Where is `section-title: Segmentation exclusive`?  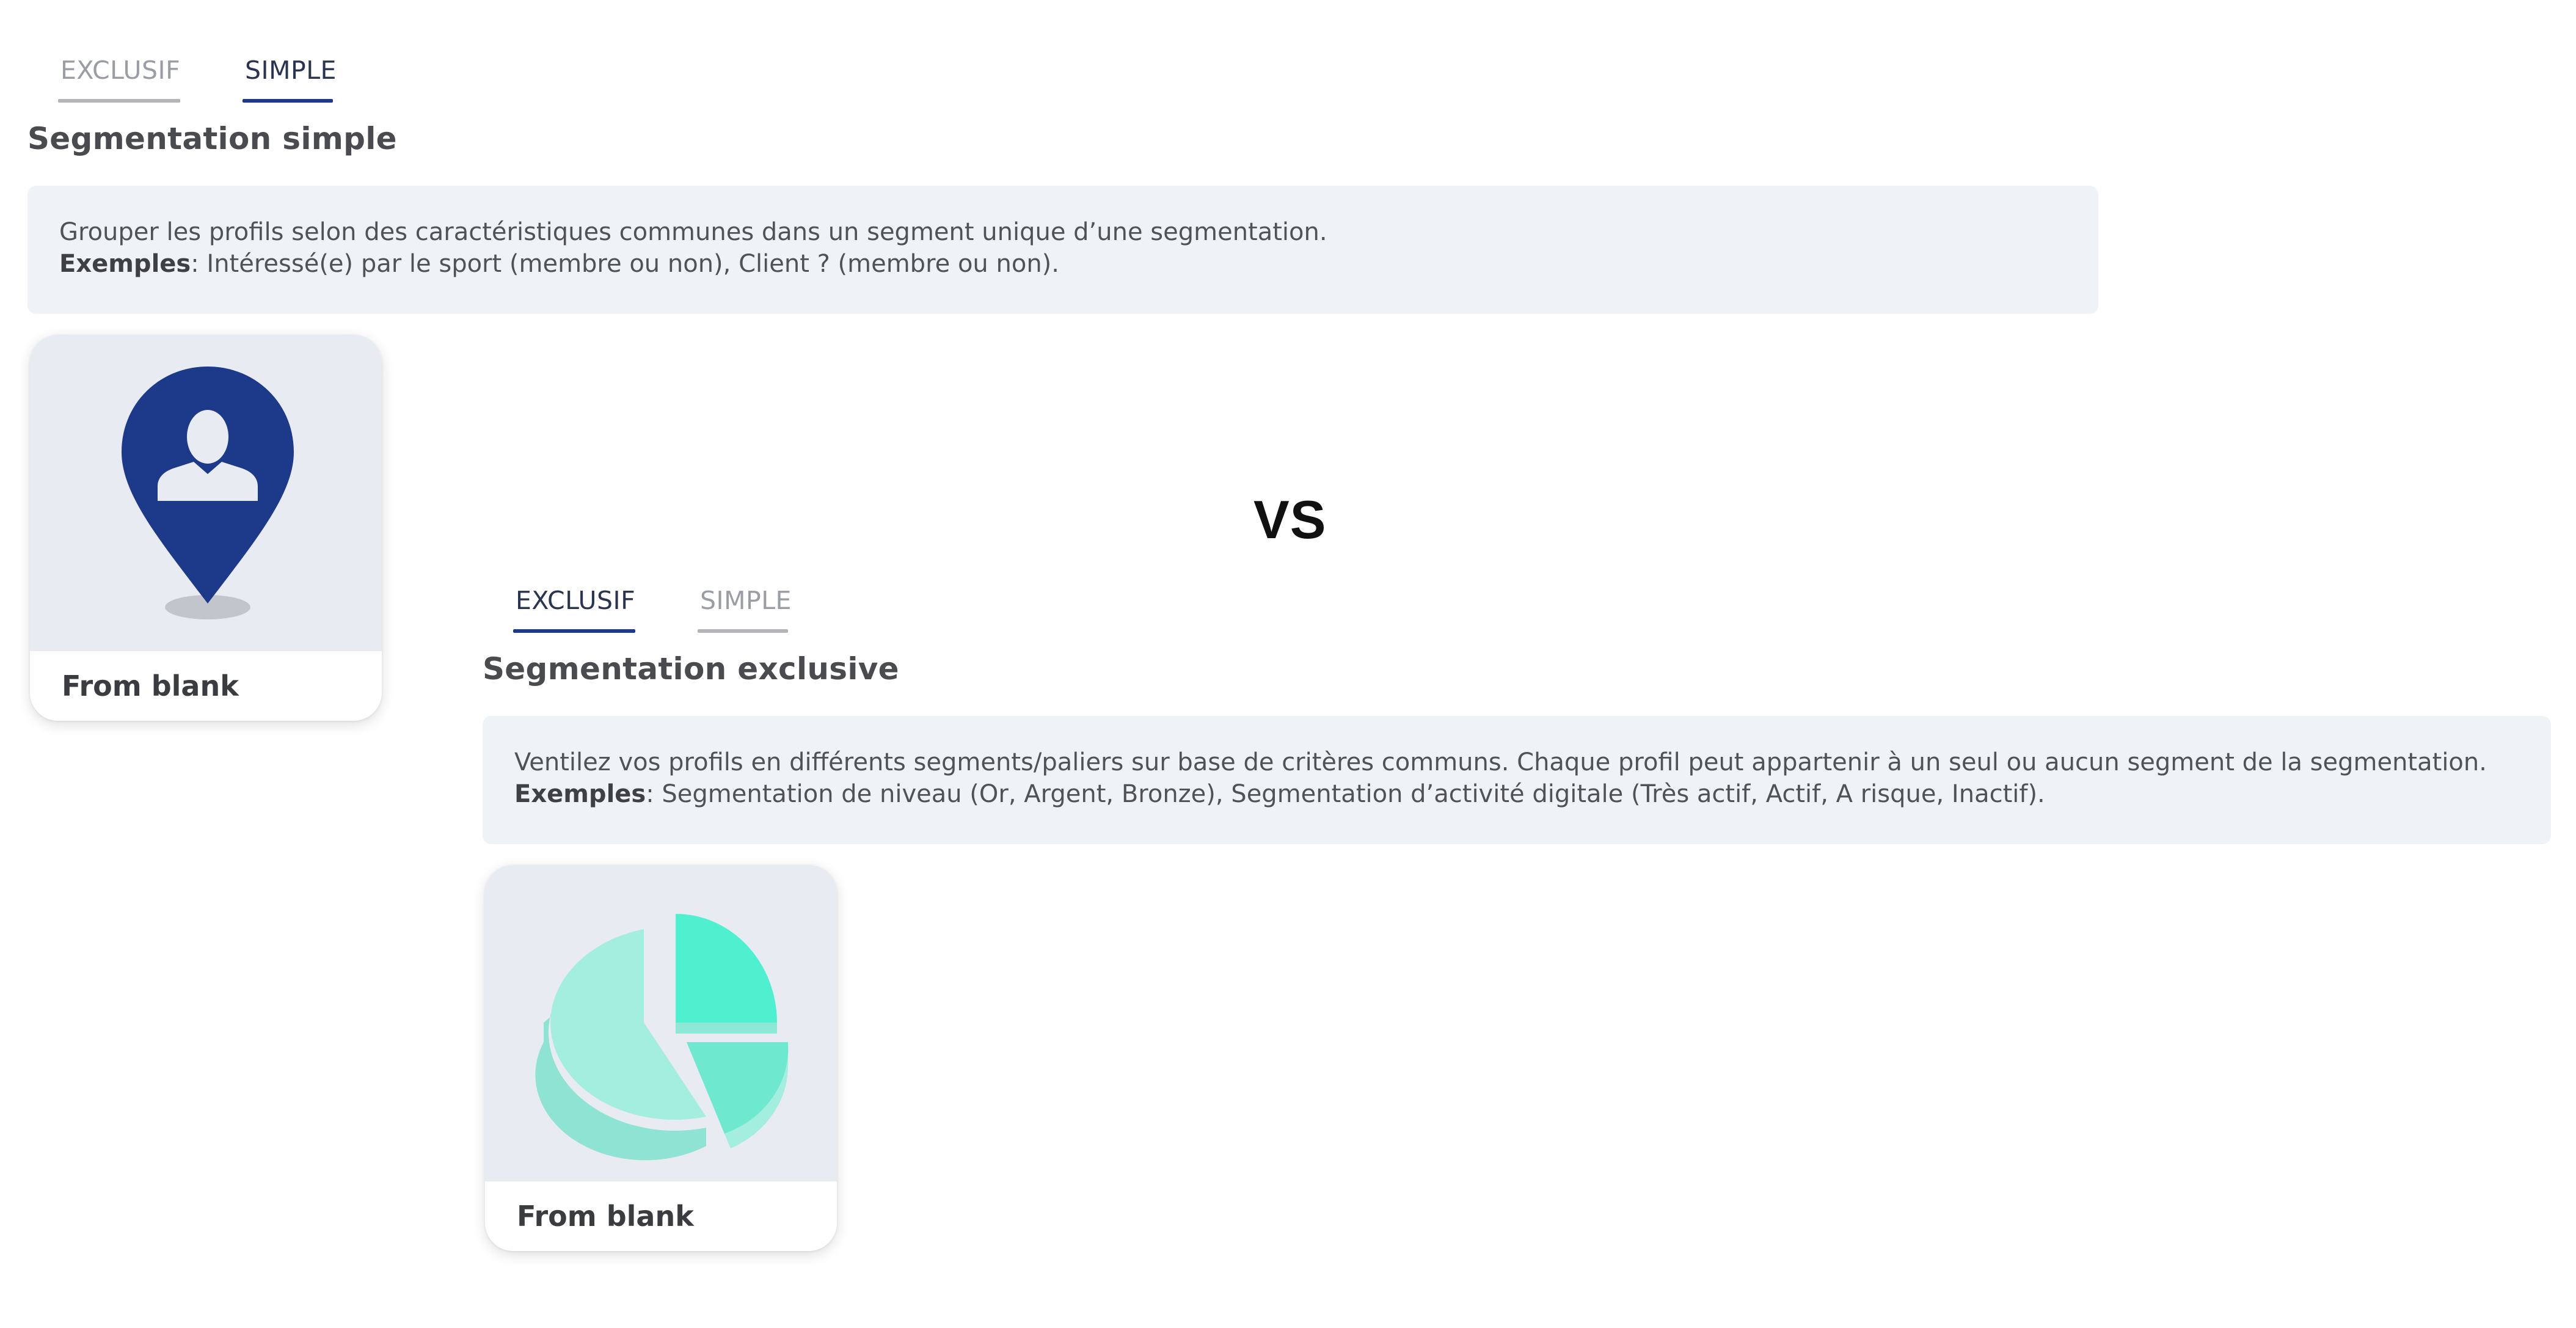
section-title: Segmentation exclusive is located at coordinates (691, 669).